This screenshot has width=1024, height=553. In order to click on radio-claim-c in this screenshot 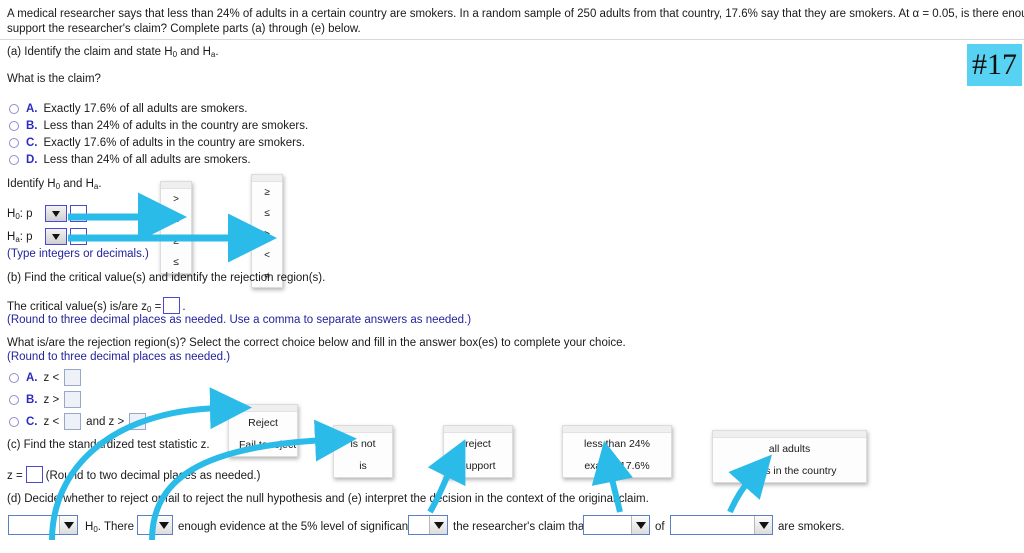, I will do `click(14, 143)`.